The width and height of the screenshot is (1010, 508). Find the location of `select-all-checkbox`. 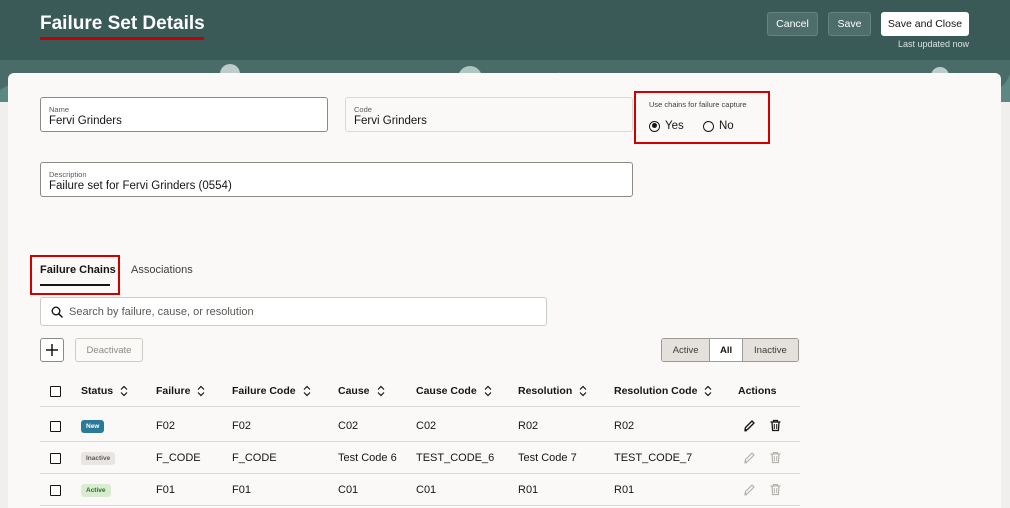

select-all-checkbox is located at coordinates (55, 391).